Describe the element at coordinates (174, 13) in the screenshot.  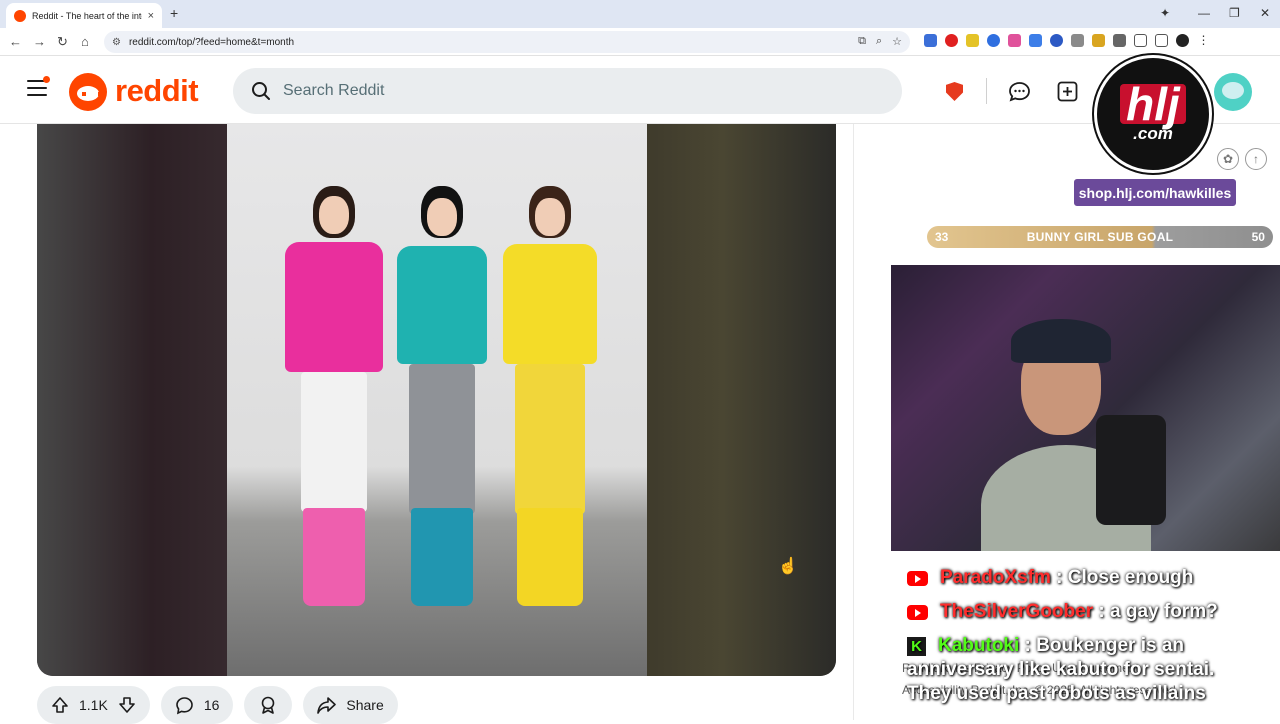
I see `new-tab-button: +` at that location.